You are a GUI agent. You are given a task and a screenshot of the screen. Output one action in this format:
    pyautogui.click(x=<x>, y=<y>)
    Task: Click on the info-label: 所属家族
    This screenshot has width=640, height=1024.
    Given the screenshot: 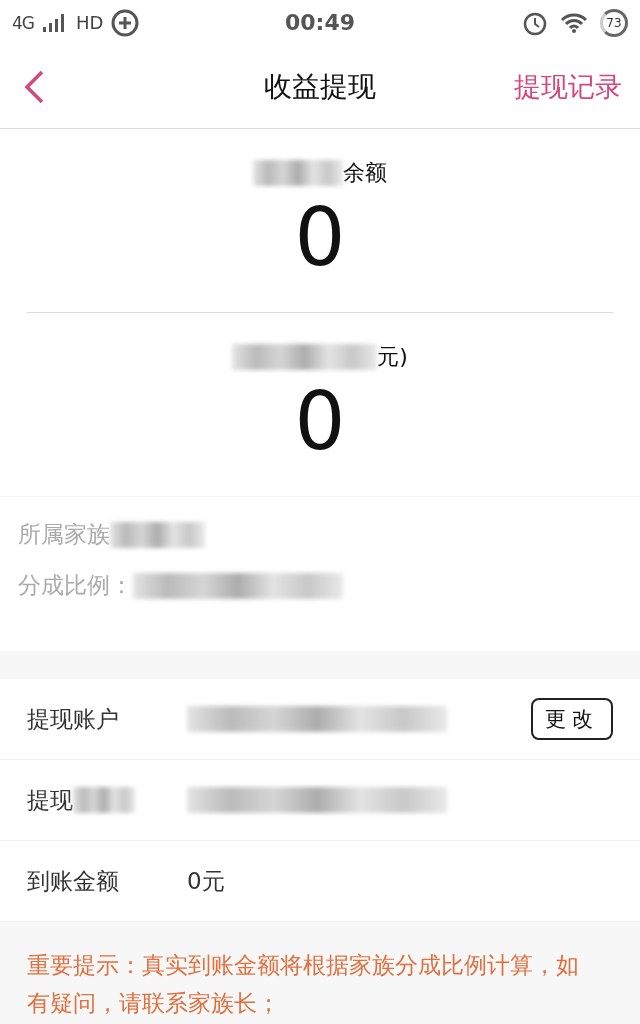 What is the action you would take?
    pyautogui.click(x=64, y=534)
    